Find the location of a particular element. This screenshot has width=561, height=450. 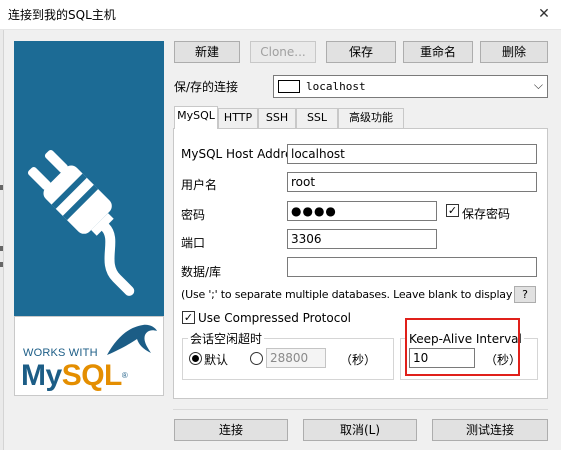

connect-button: 连接 is located at coordinates (231, 430).